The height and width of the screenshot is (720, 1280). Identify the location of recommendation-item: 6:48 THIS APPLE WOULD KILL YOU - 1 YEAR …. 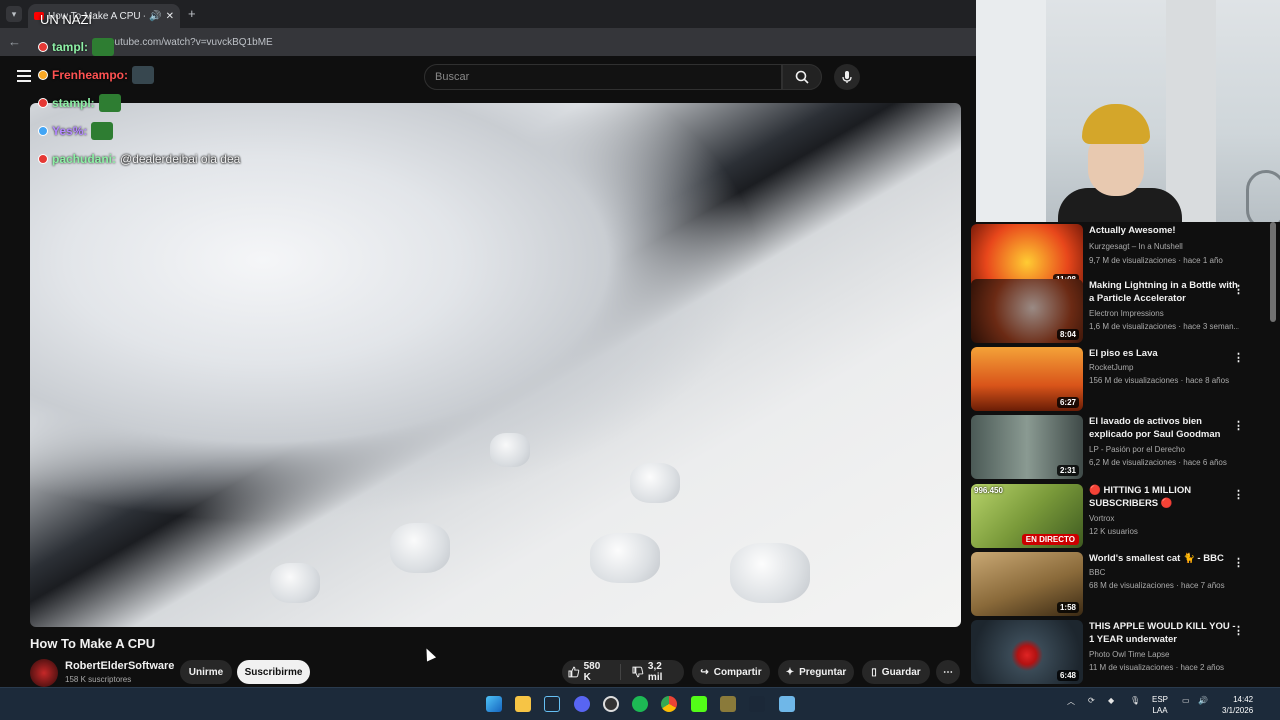
(1121, 652).